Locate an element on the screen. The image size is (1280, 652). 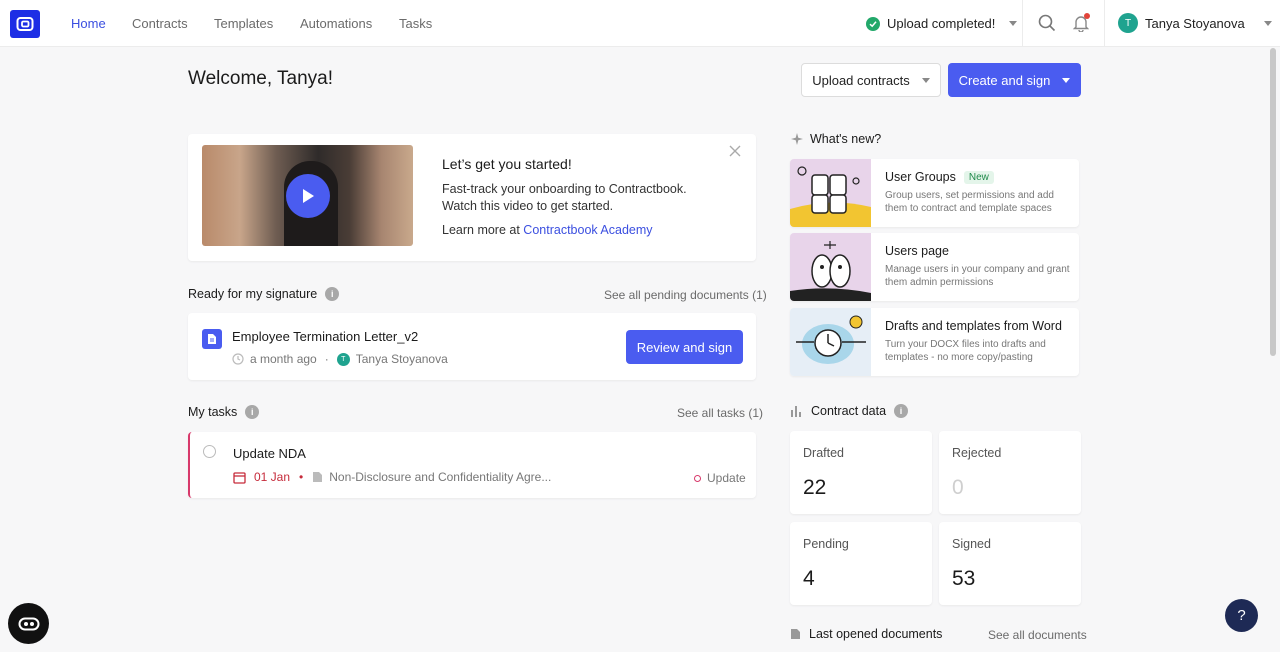
user-menu: T Tanya Stoyanova is located at coordinates (1195, 23).